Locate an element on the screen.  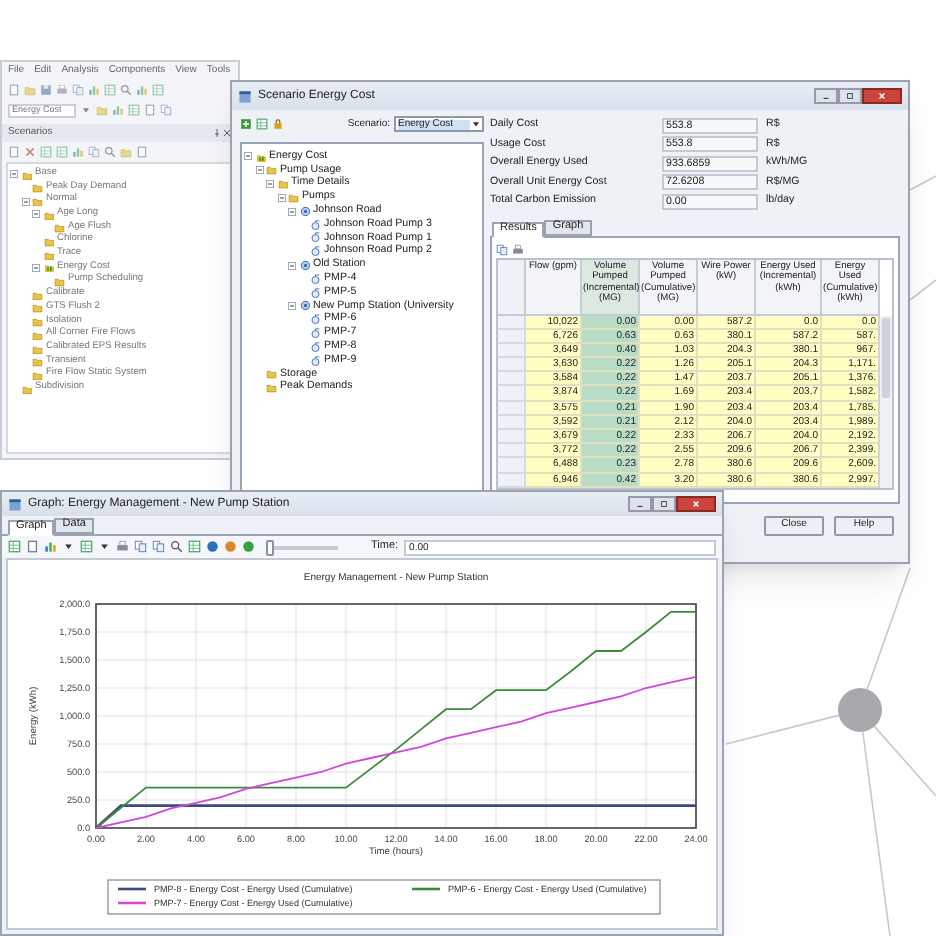
pin-icon is located at coordinates (217, 133).